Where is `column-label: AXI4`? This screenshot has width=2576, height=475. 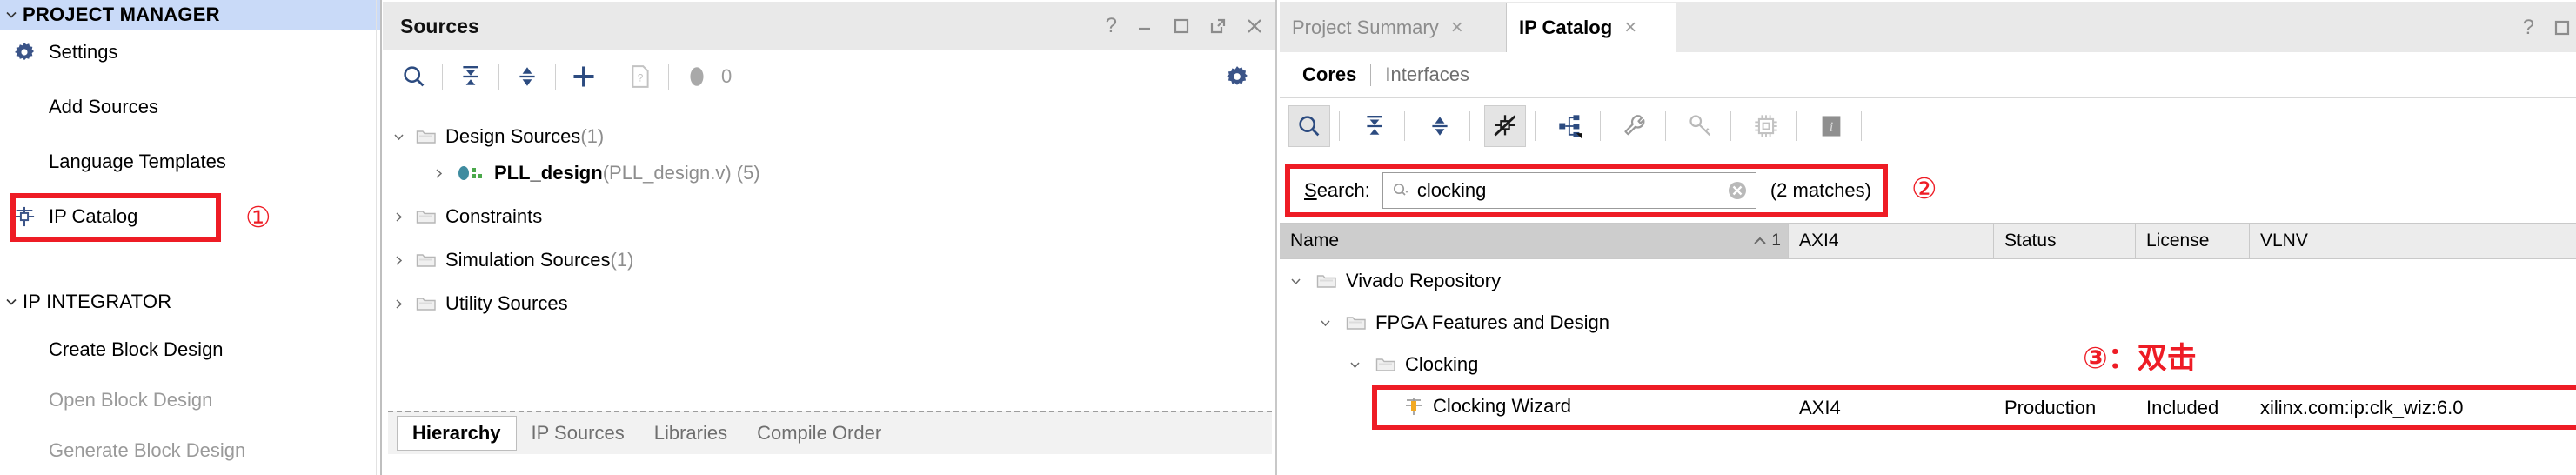 column-label: AXI4 is located at coordinates (1819, 241).